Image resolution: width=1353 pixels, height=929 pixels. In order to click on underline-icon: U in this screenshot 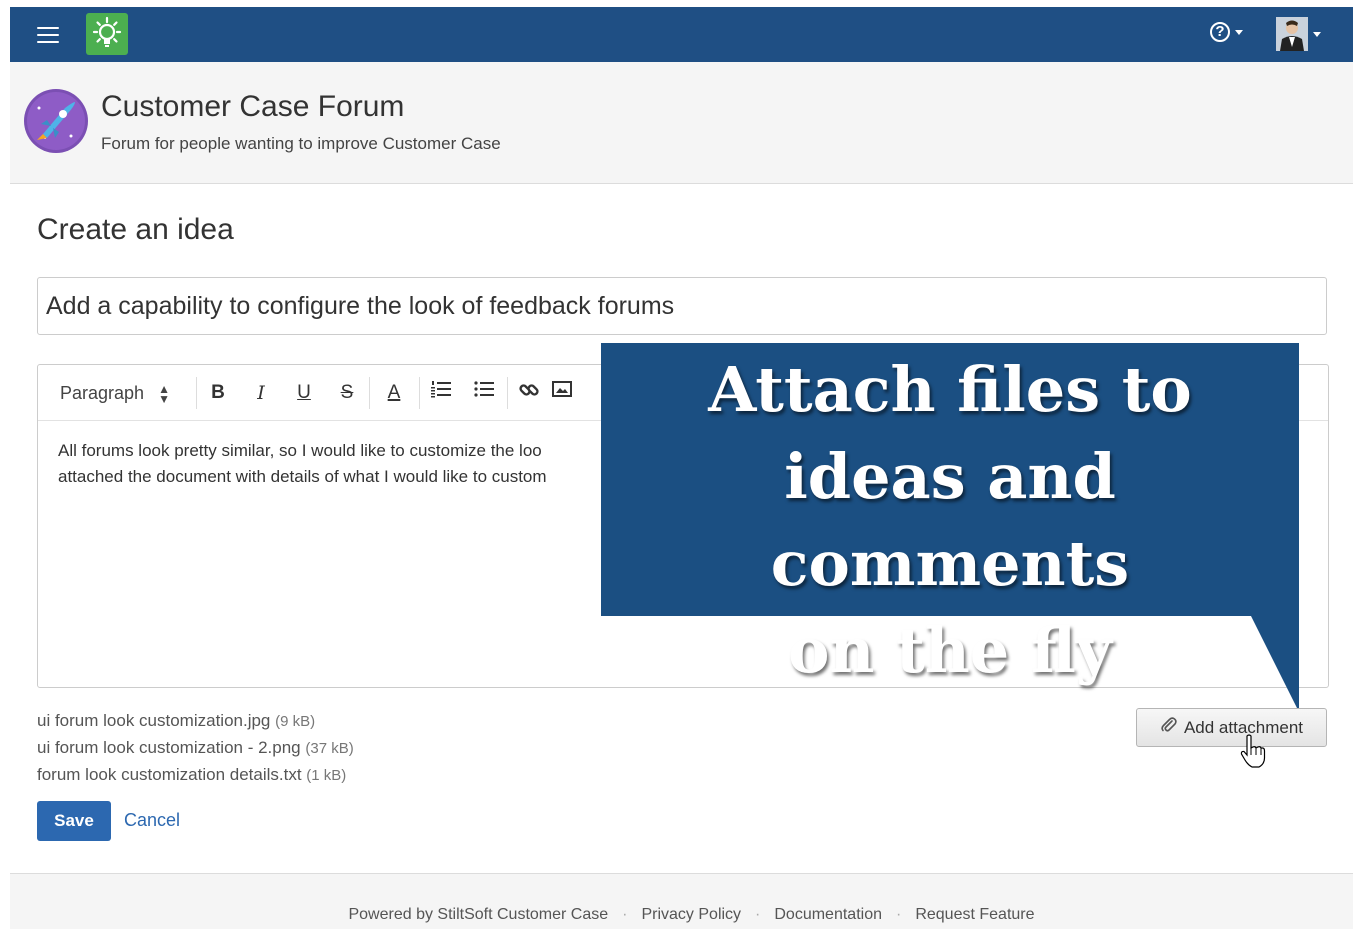, I will do `click(304, 393)`.